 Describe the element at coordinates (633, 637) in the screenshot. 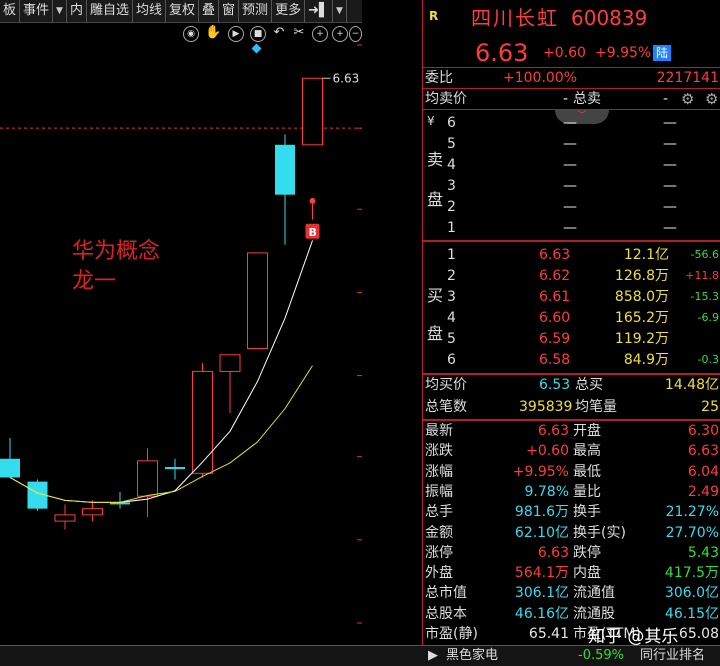

I see `watermark: 知乎 @其乐` at that location.